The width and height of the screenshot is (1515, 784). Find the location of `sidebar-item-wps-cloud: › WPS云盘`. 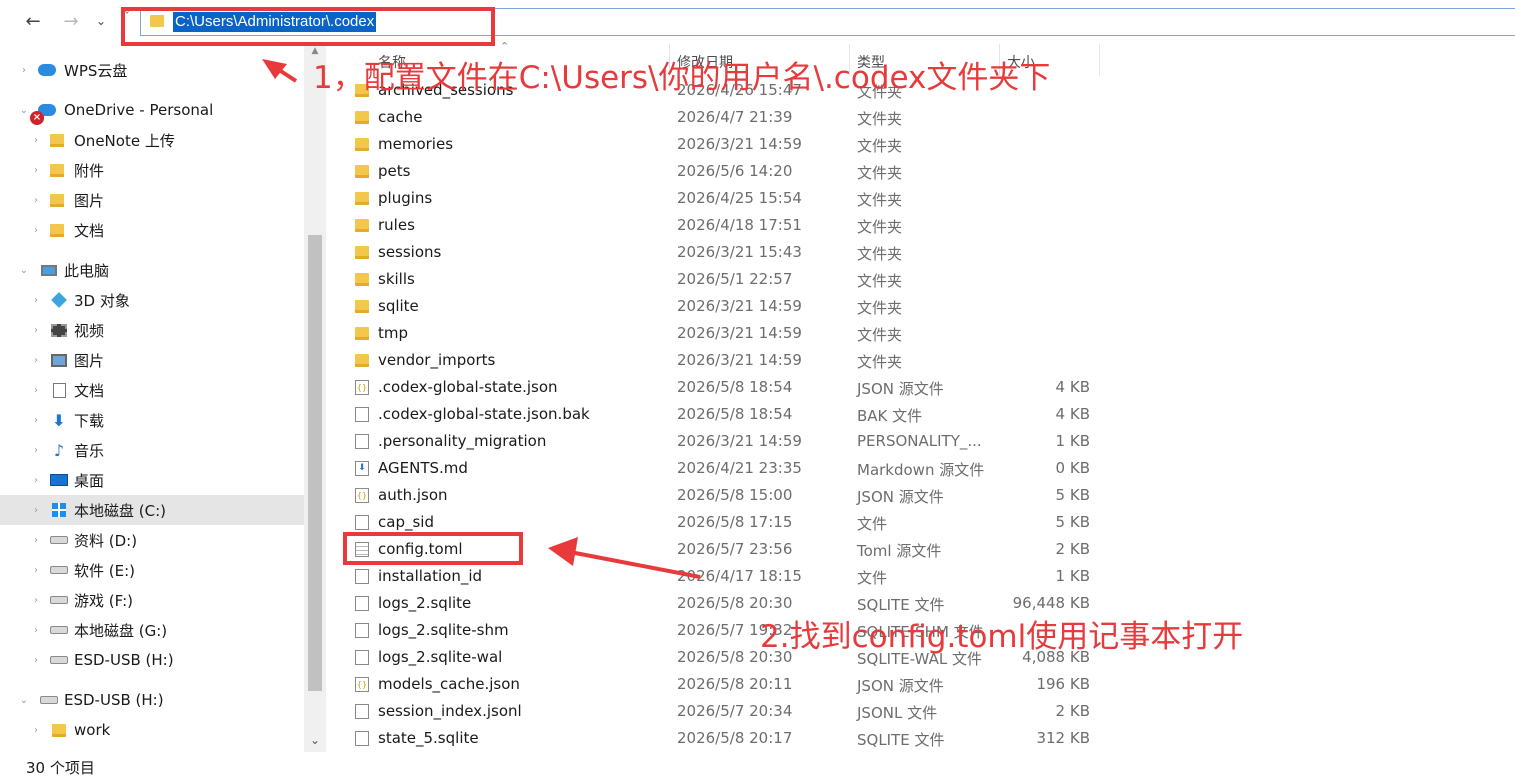

sidebar-item-wps-cloud: › WPS云盘 is located at coordinates (152, 70).